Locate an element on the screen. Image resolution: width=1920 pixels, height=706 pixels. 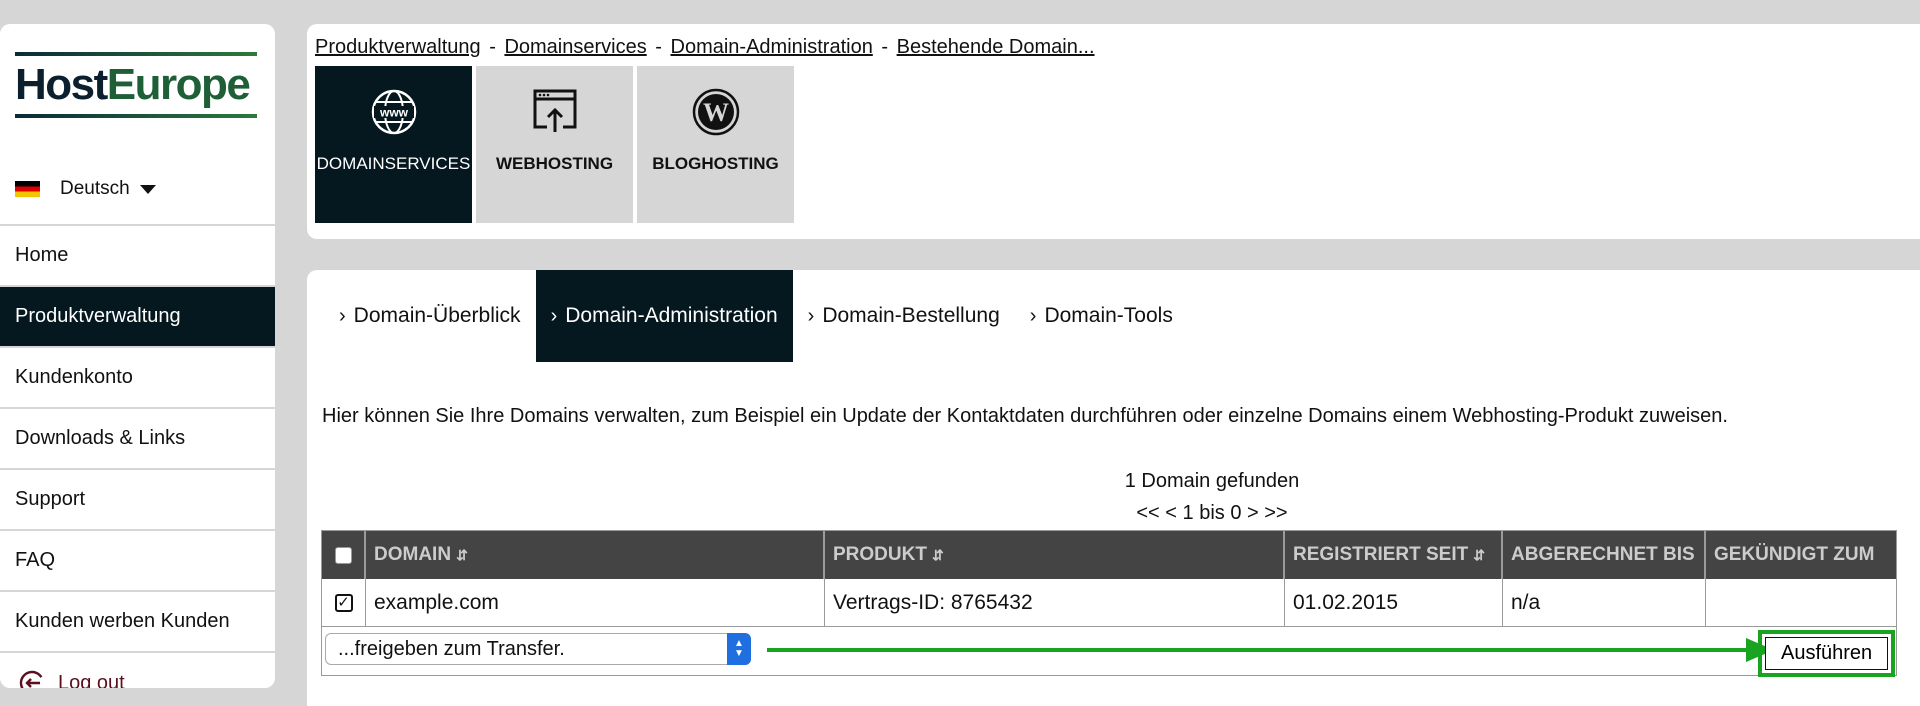
pagination: << < 1 bis 0 > >> is located at coordinates (1212, 513).